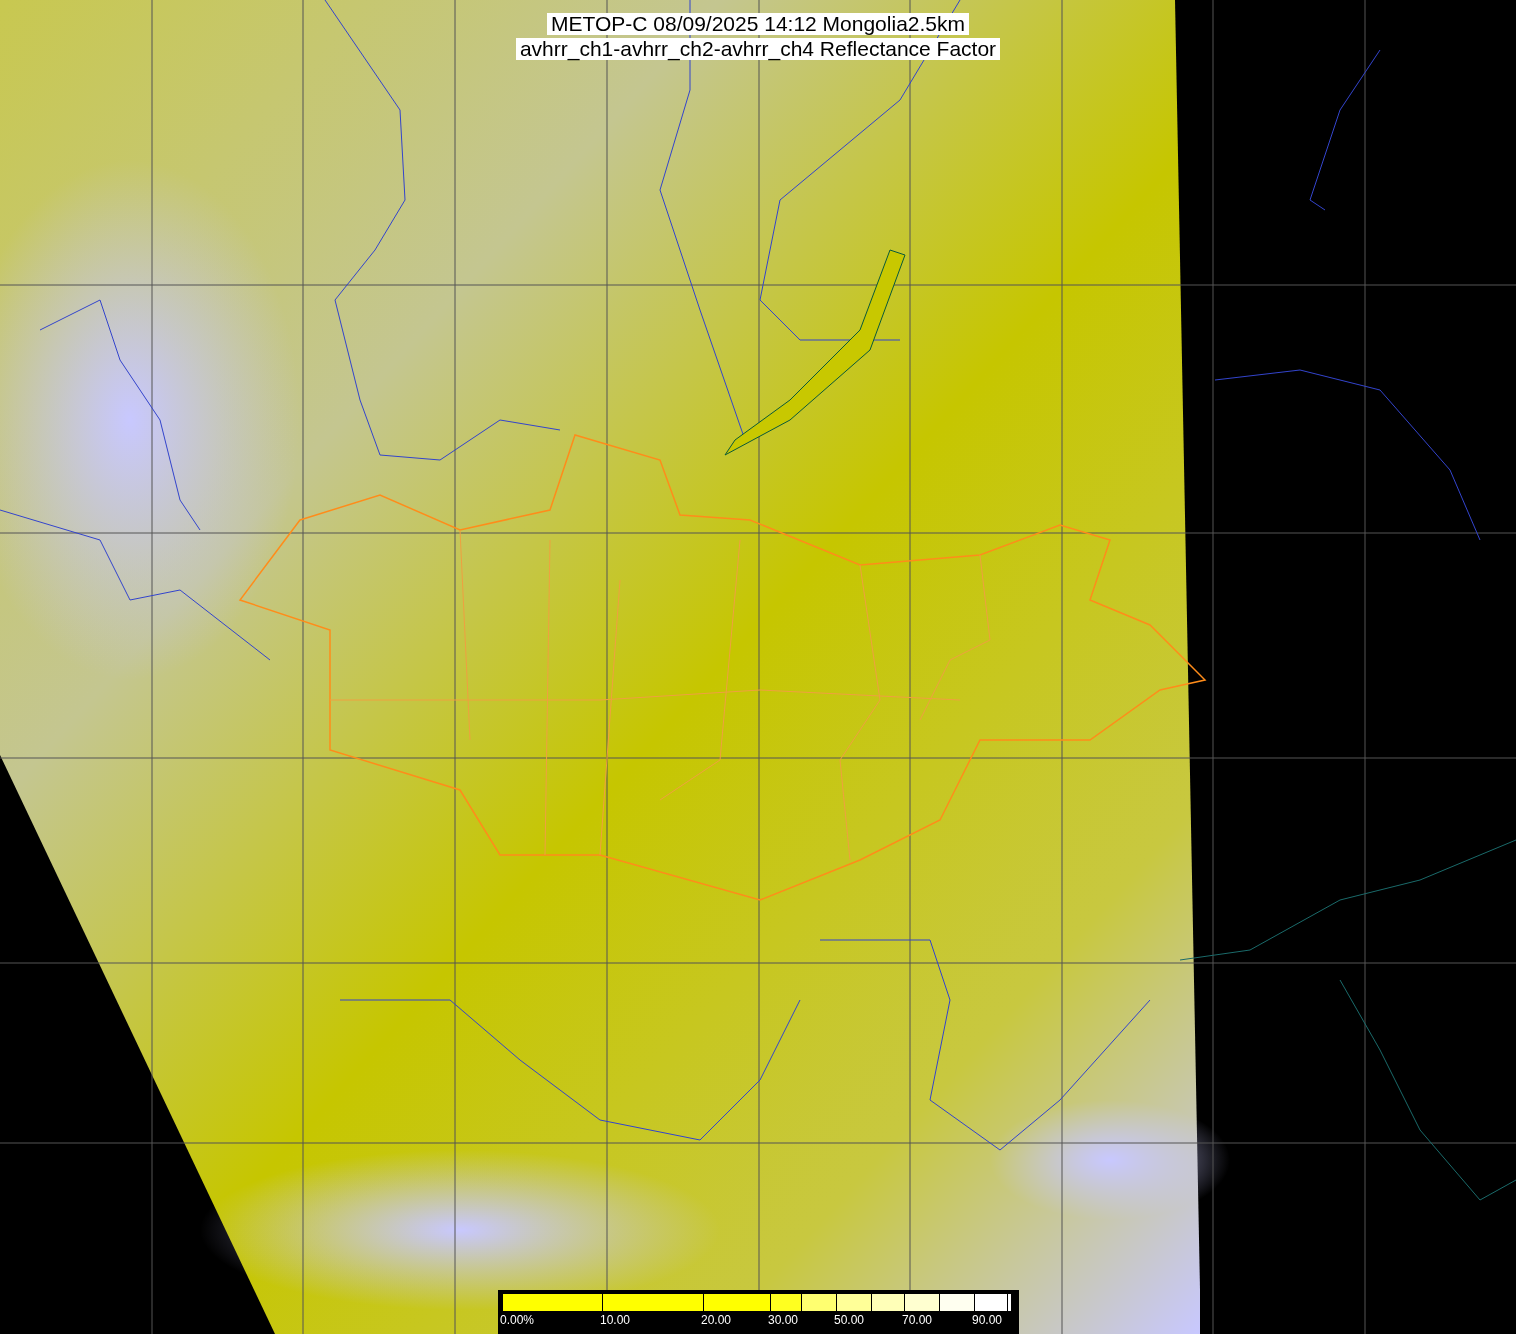  I want to click on scale-tick-label: 30.00, so click(783, 1320).